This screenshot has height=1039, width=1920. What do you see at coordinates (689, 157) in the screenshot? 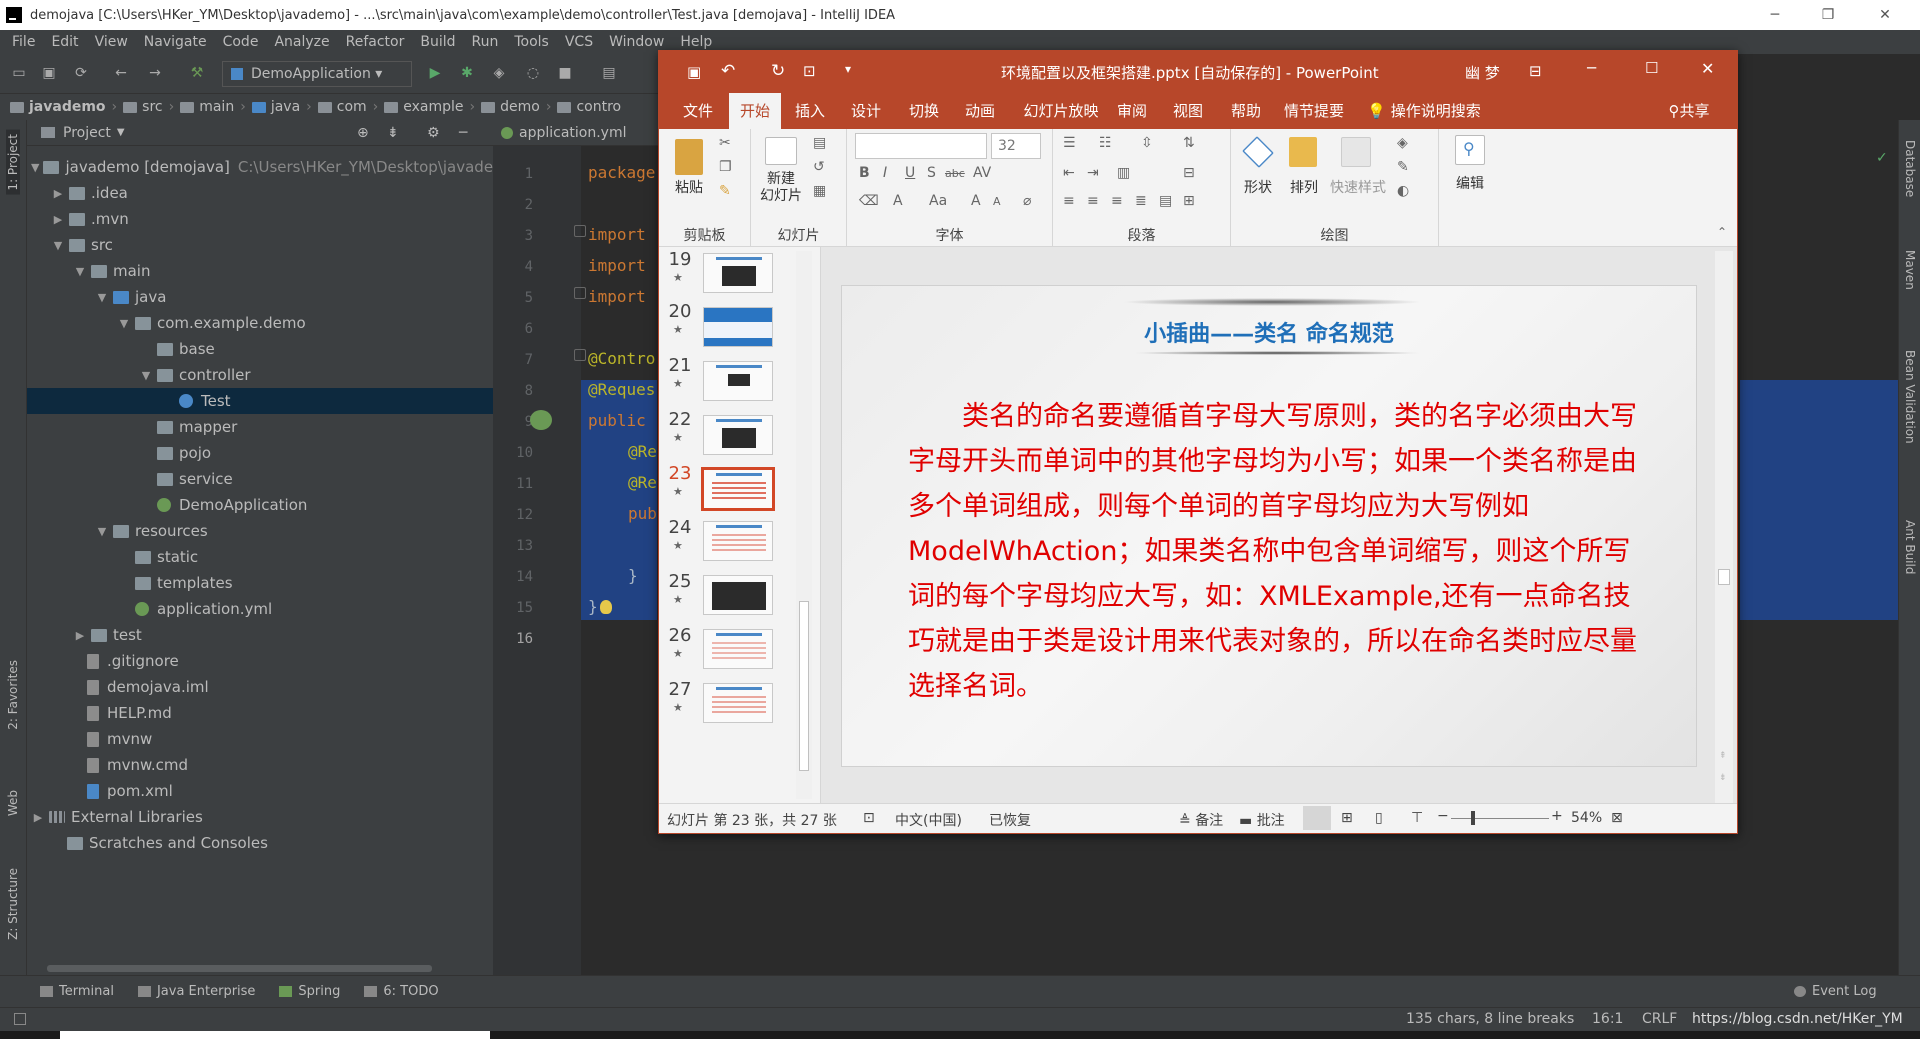
I see `paste-icon` at bounding box center [689, 157].